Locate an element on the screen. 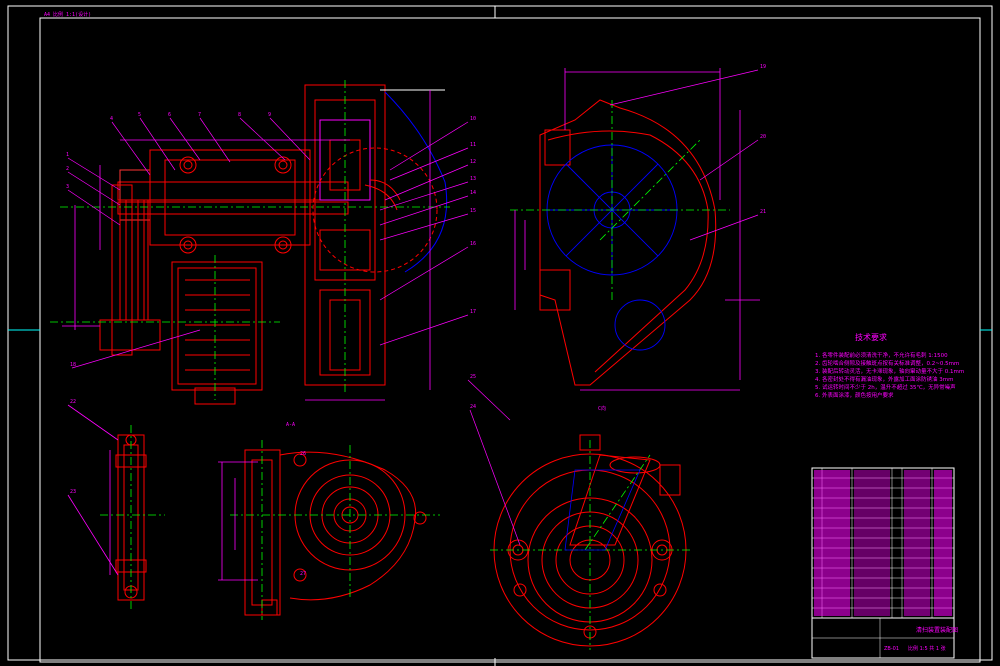 The image size is (1000, 666). balloon-number: 11 is located at coordinates (473, 145).